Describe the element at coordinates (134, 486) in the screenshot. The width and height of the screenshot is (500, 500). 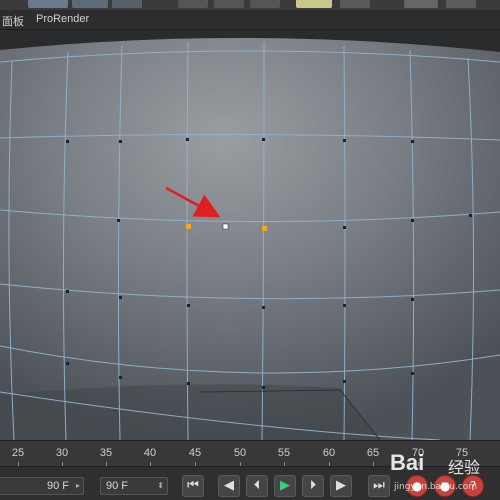
I see `end-frame-field: 90 F ⬍` at that location.